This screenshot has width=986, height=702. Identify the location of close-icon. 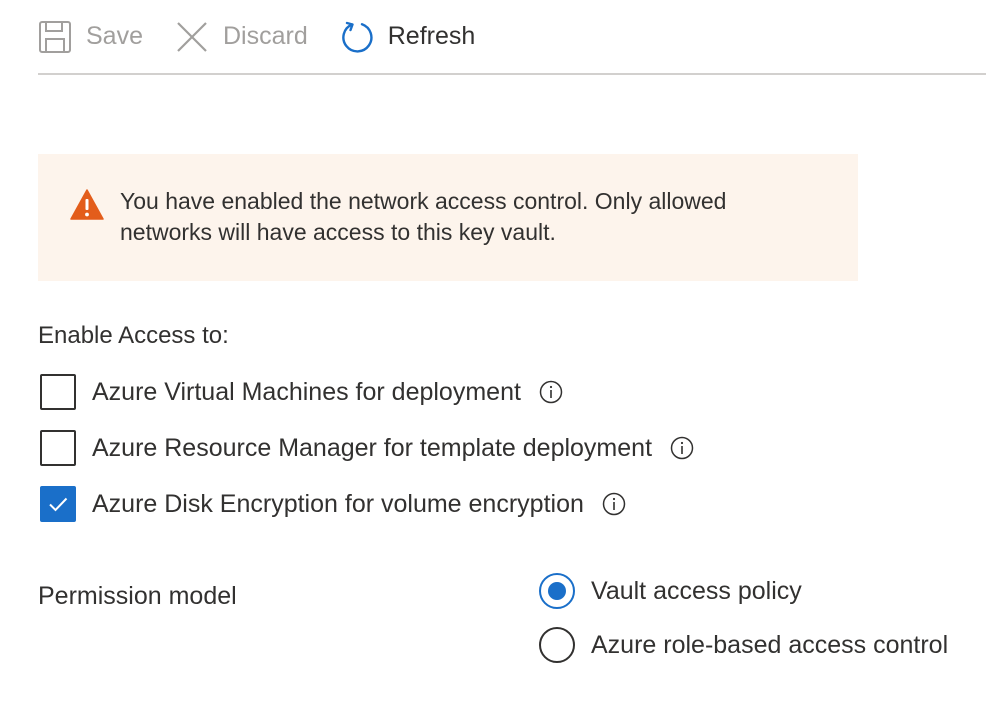
(192, 37).